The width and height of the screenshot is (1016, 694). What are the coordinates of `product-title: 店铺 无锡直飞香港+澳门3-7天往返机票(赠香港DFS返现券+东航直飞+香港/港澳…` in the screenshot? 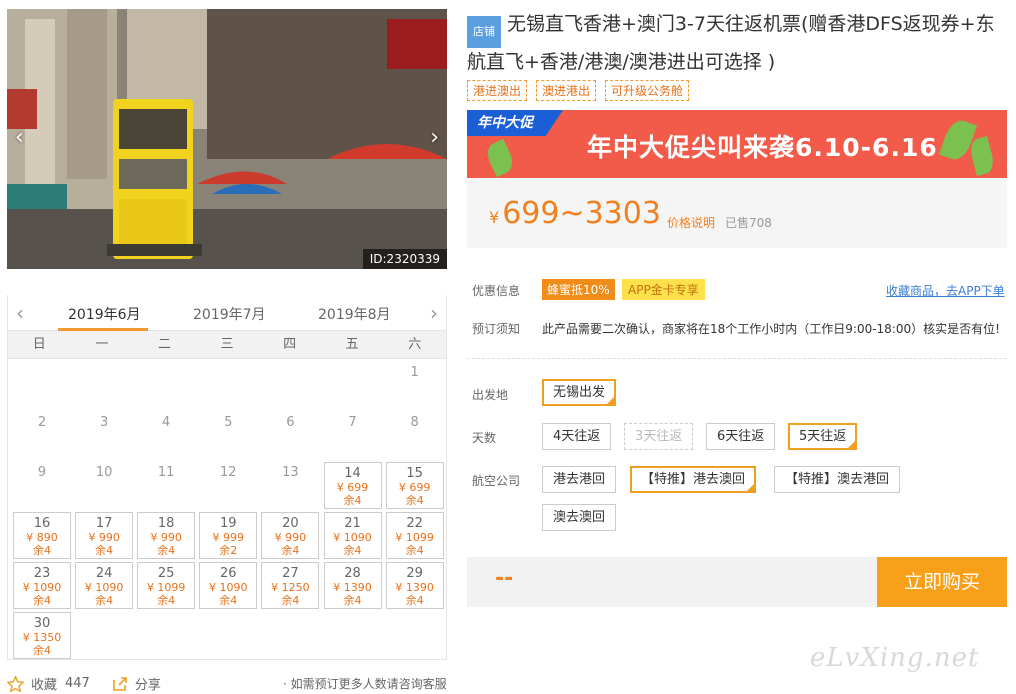 It's located at (739, 43).